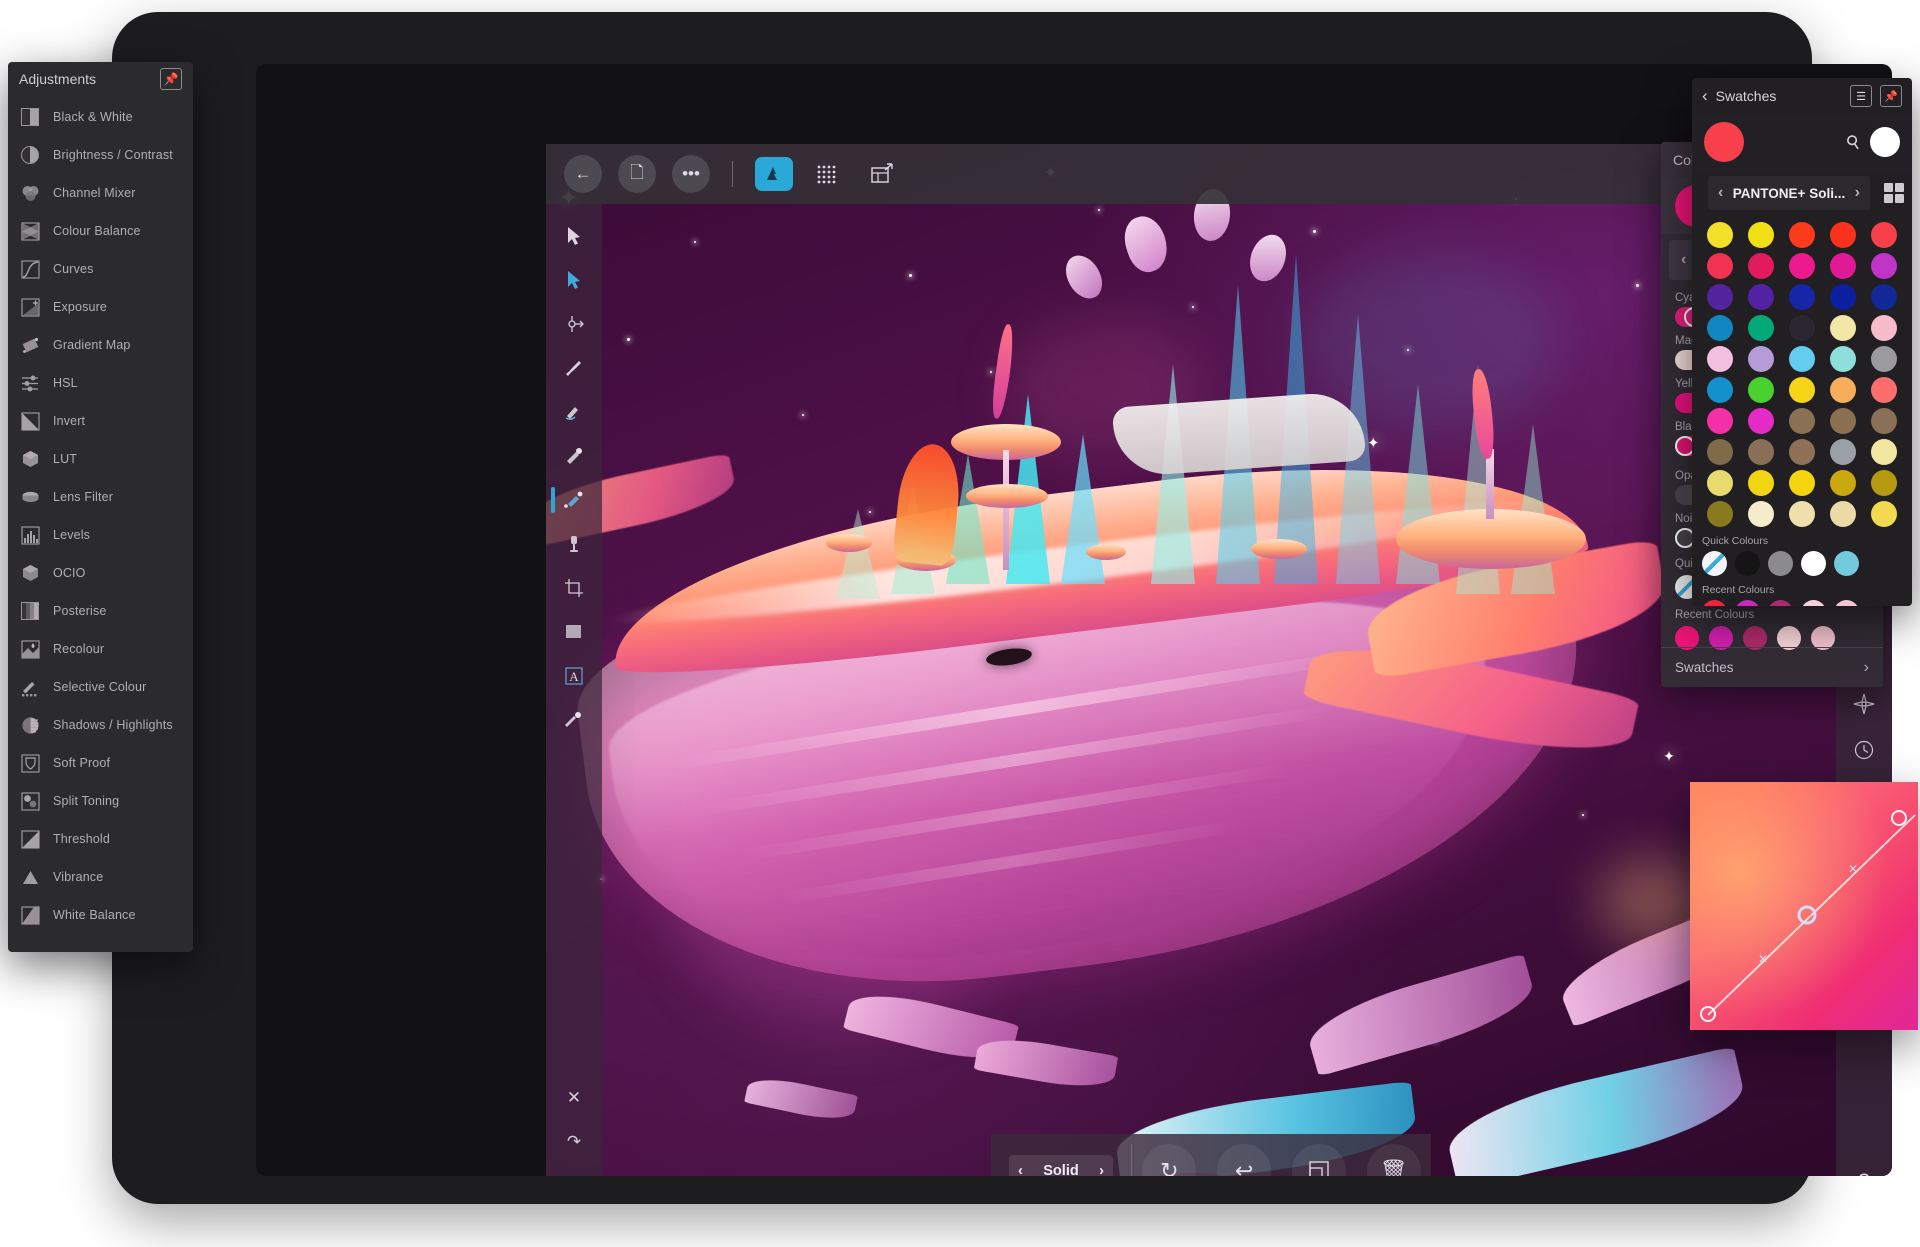  I want to click on palette-selector: ‹ PANTONE+ Soli... ›, so click(1789, 193).